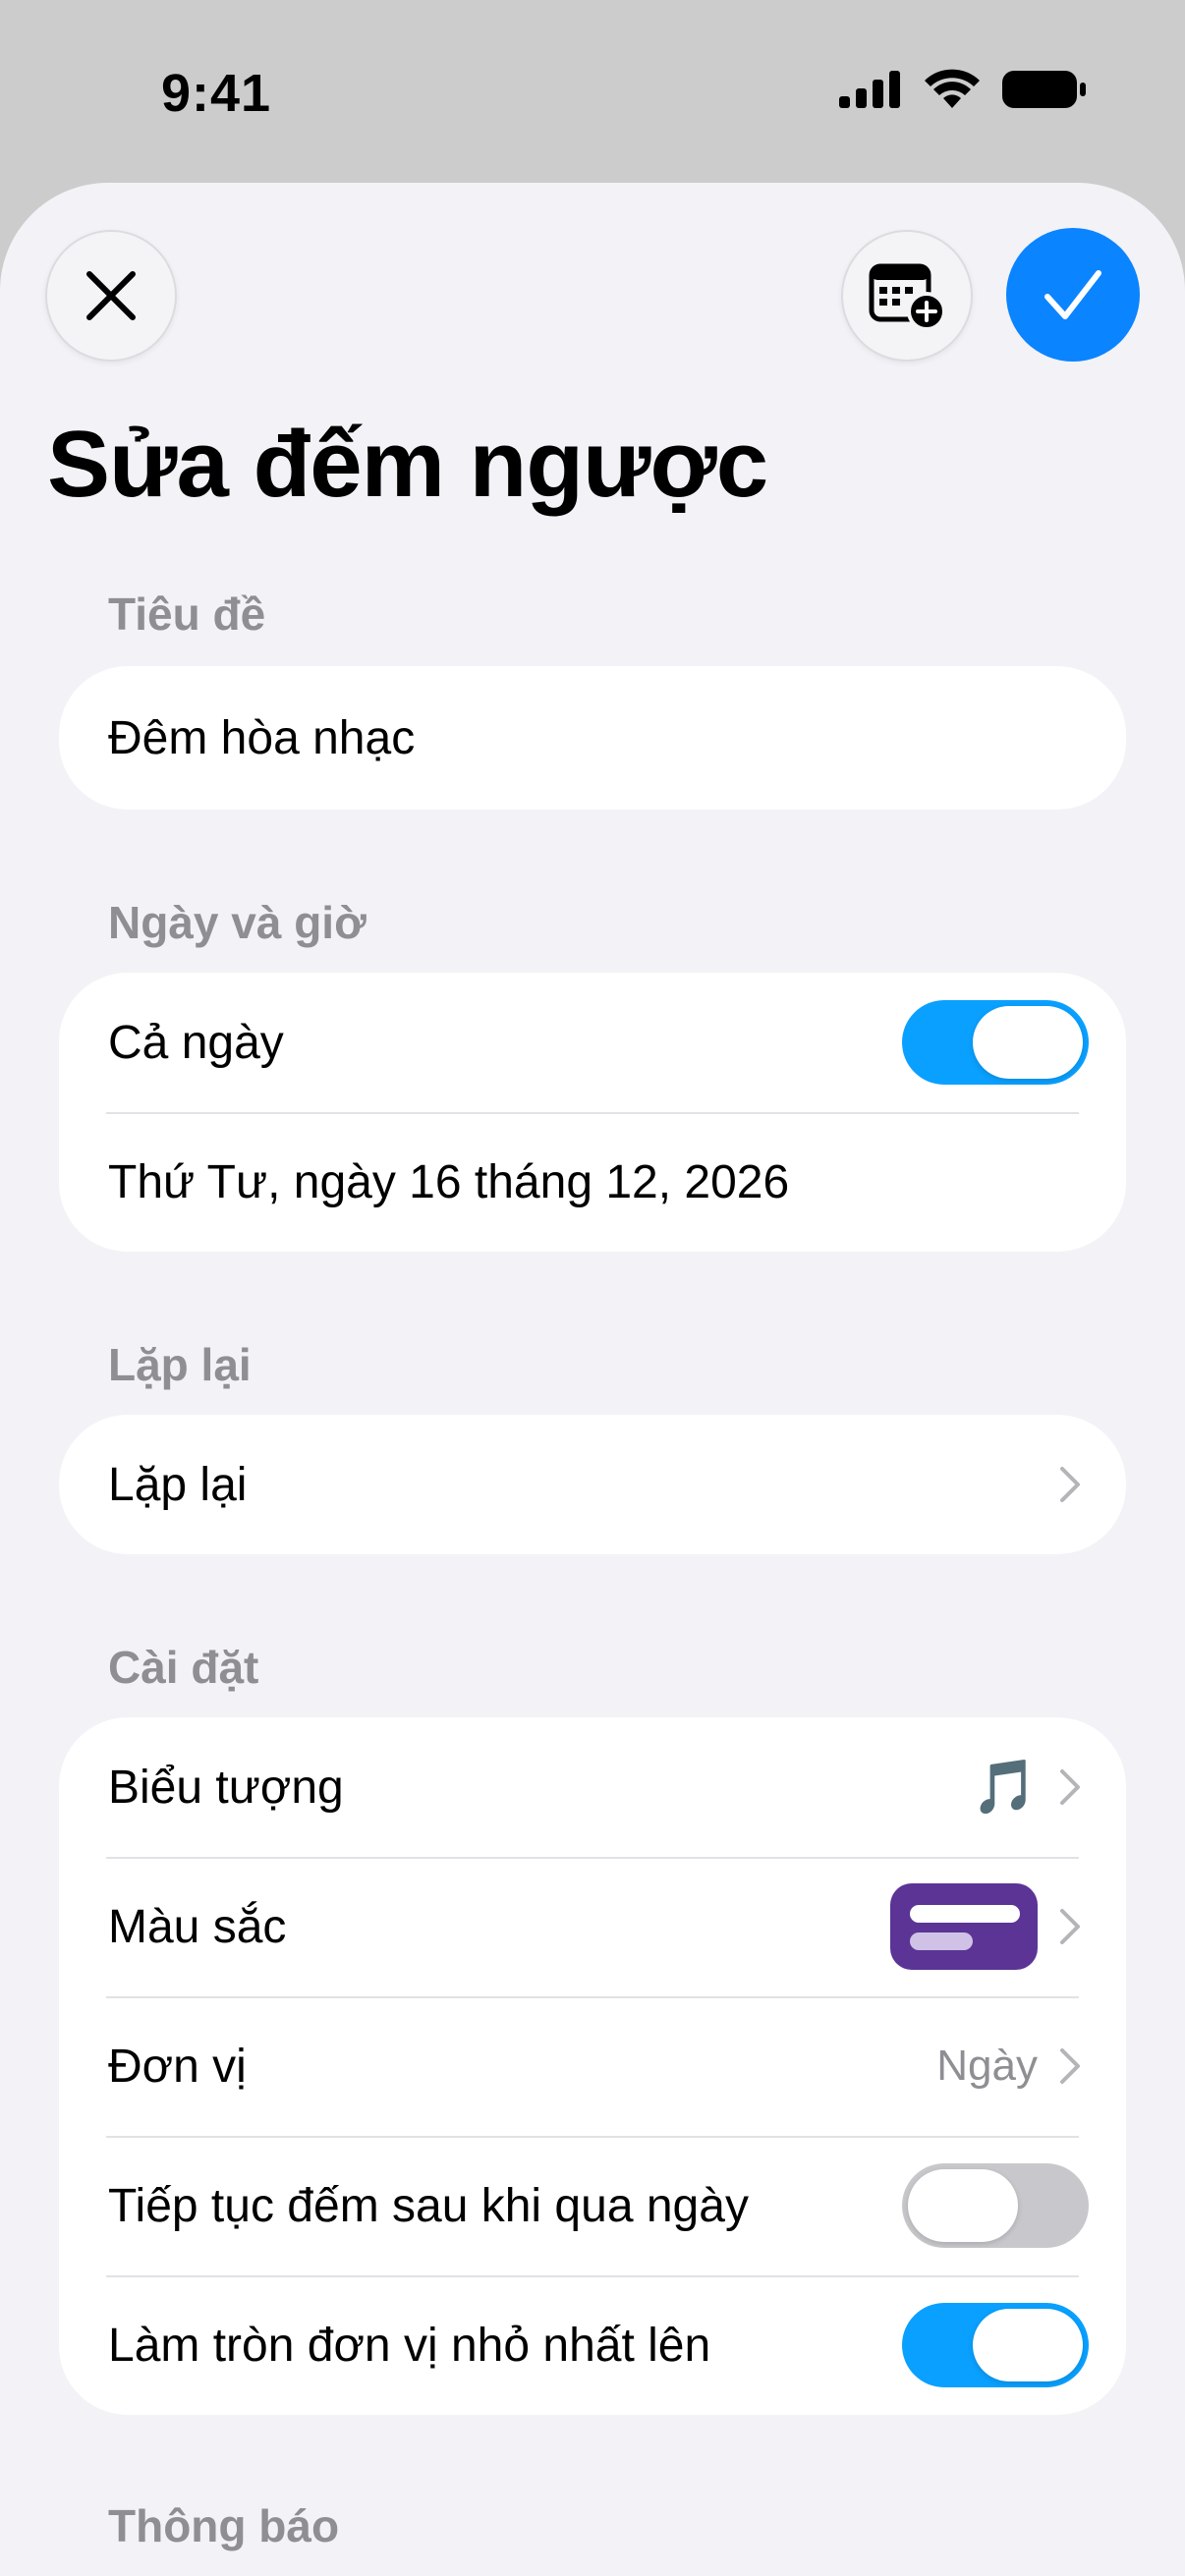  I want to click on icon-row: Biểu tượng 🎵, so click(592, 1787).